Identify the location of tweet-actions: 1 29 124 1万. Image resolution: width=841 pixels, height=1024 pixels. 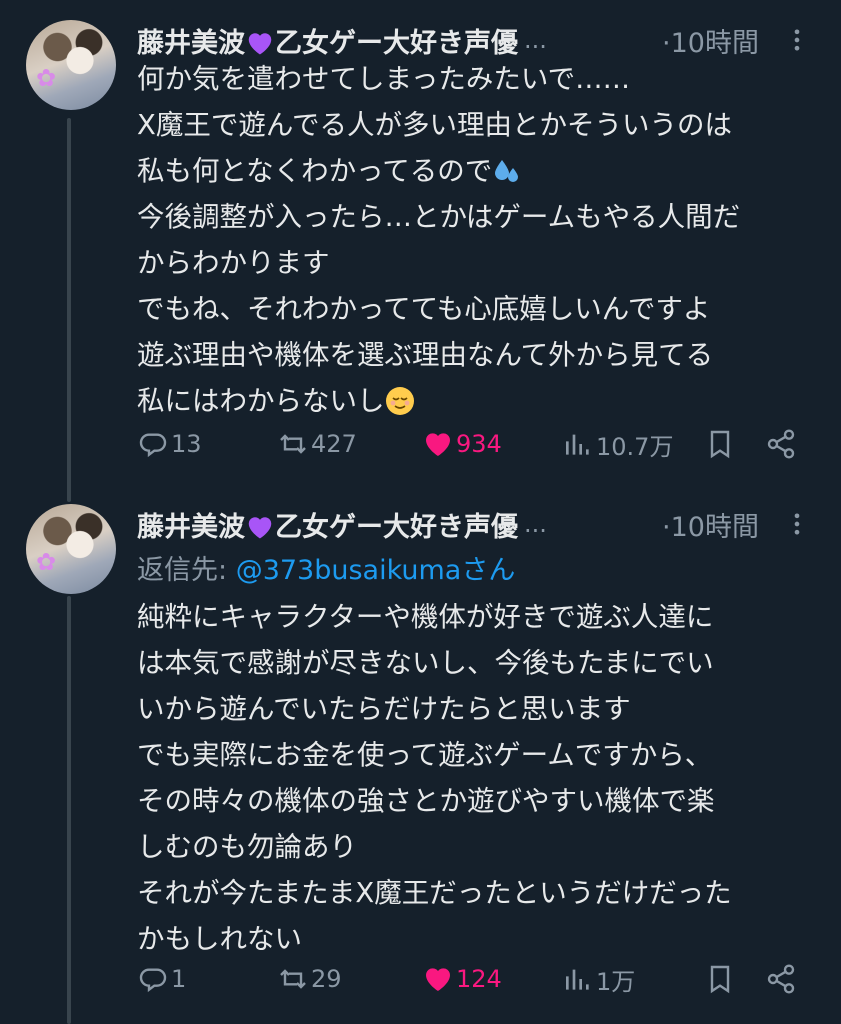
(482, 979).